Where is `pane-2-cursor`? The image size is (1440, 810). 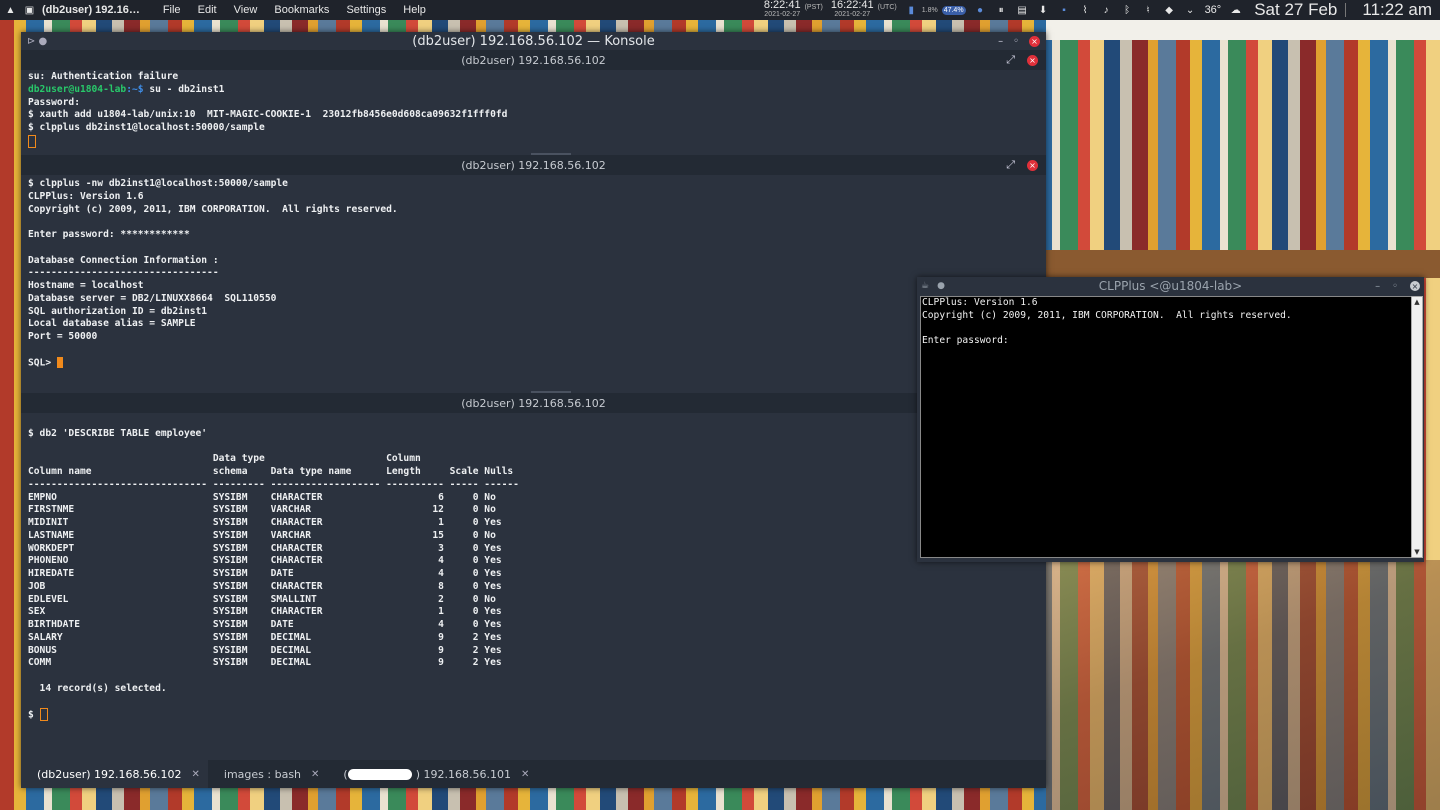 pane-2-cursor is located at coordinates (59, 362).